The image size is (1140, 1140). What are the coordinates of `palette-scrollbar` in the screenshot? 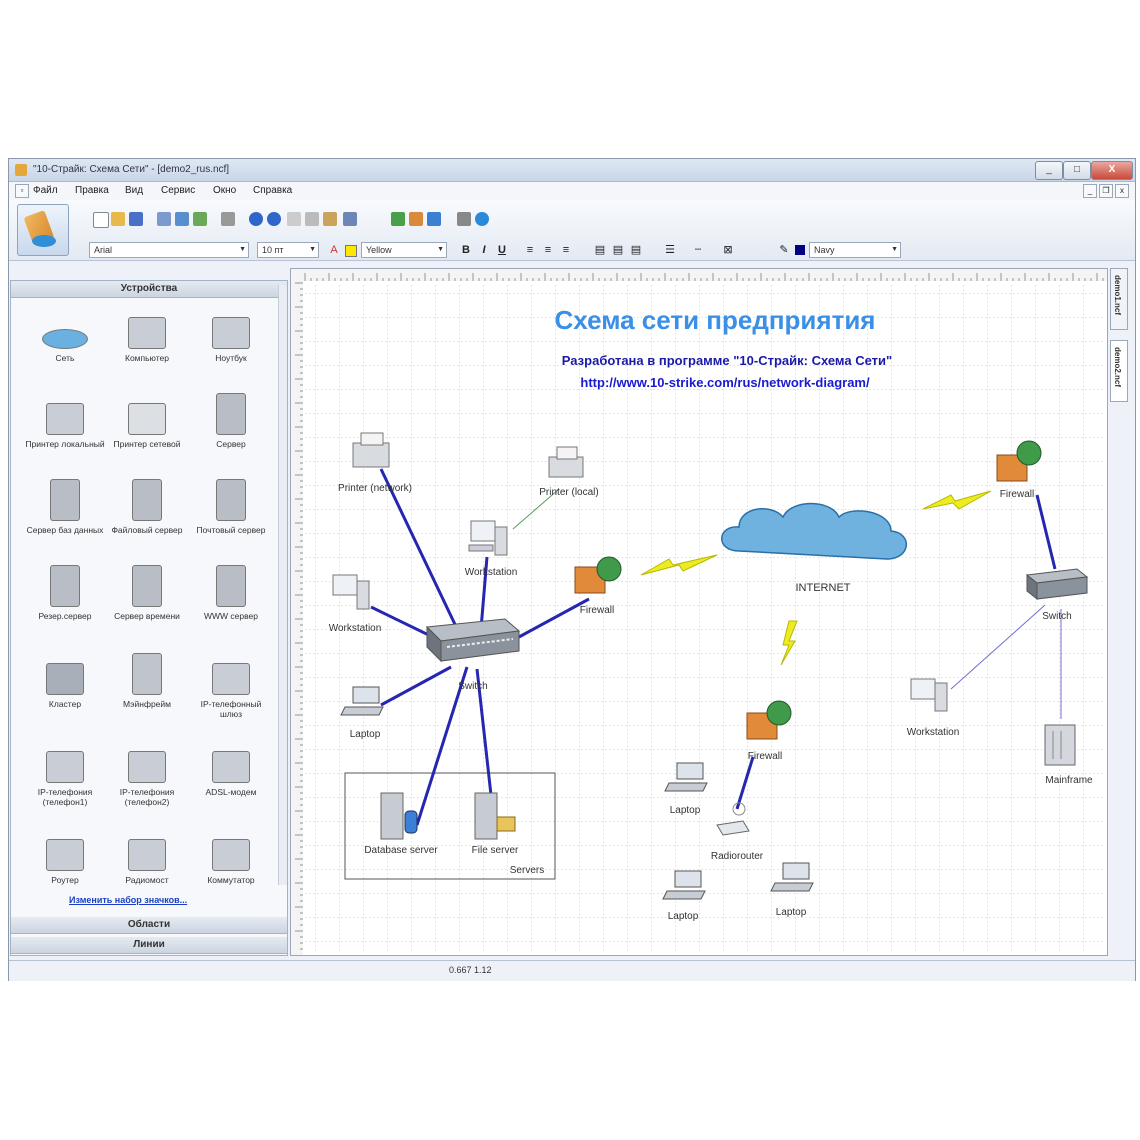 It's located at (282, 585).